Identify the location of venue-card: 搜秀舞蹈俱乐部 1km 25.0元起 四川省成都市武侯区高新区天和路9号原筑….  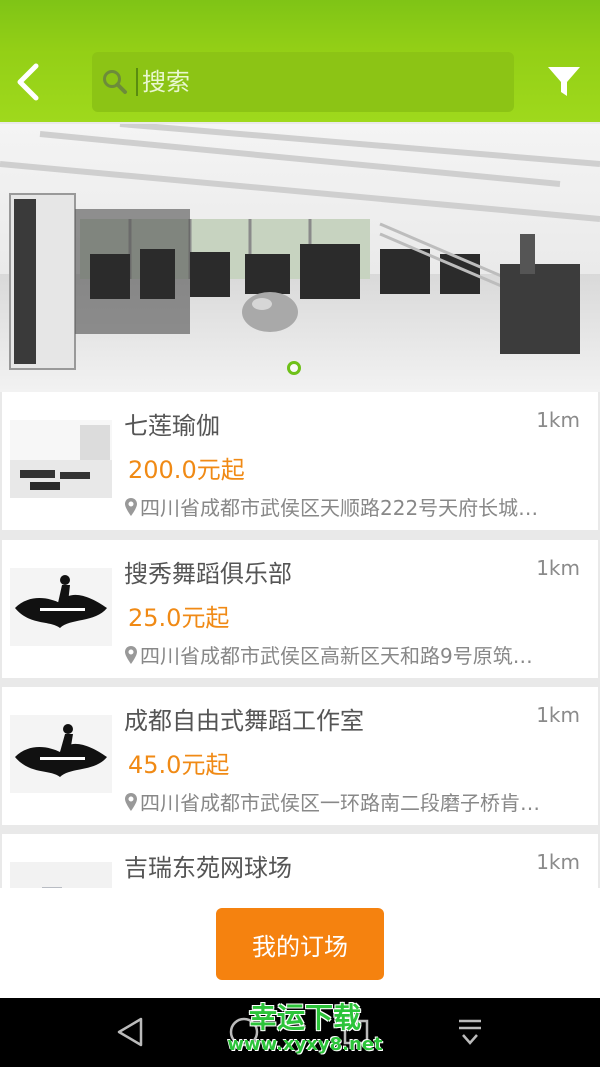
(300, 609).